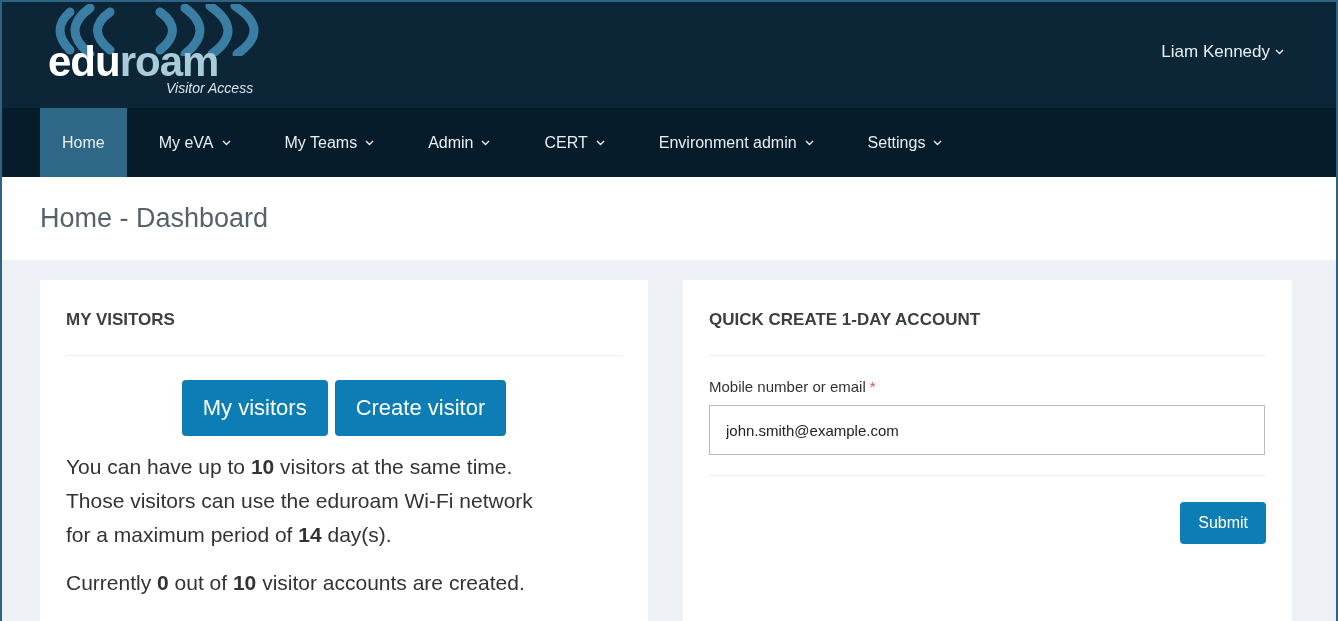  Describe the element at coordinates (905, 142) in the screenshot. I see `nav-tab: Settings` at that location.